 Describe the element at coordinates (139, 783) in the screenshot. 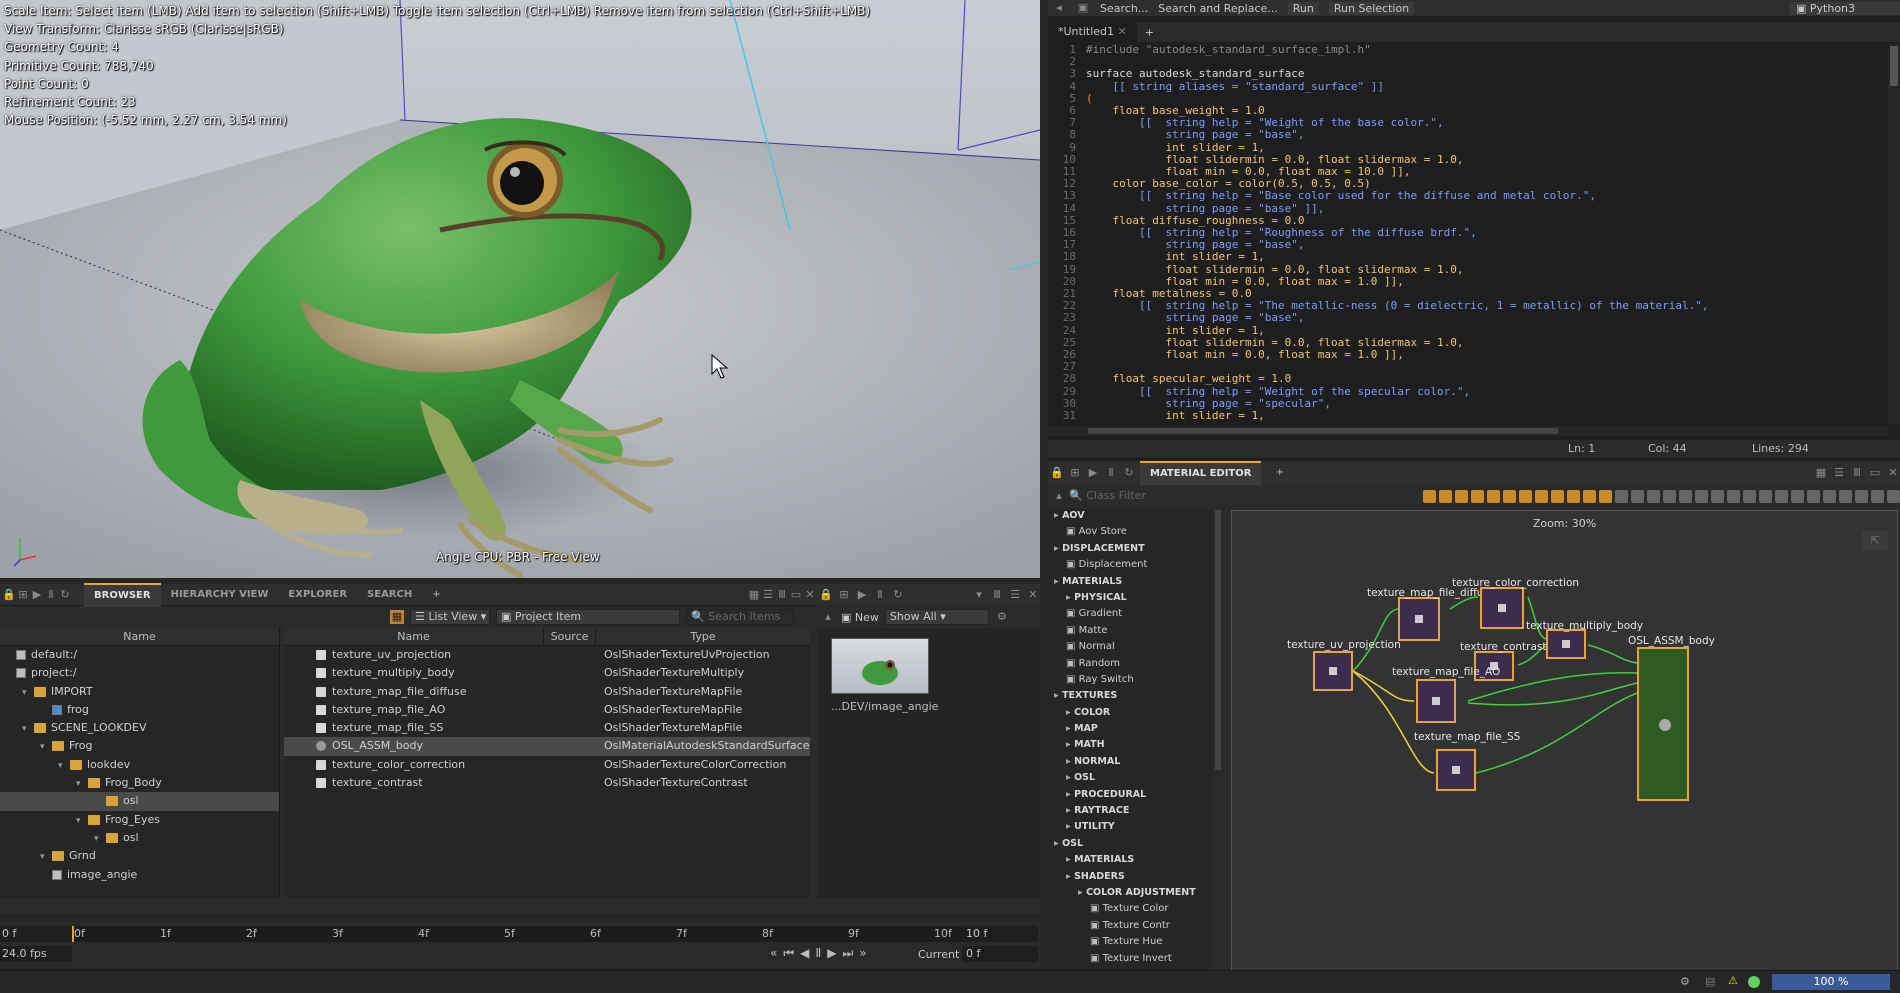

I see `tree-item: ▾ Frog_Body` at that location.